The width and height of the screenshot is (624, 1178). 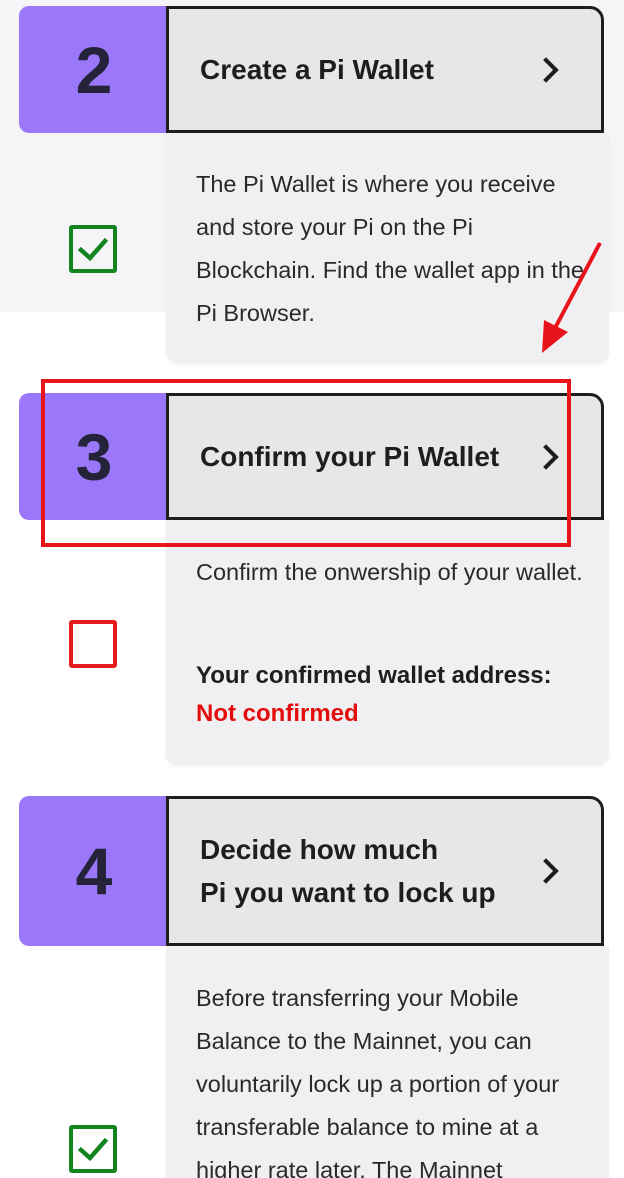 I want to click on step-header-create-wallet: Create a Pi Wallet, so click(x=385, y=69).